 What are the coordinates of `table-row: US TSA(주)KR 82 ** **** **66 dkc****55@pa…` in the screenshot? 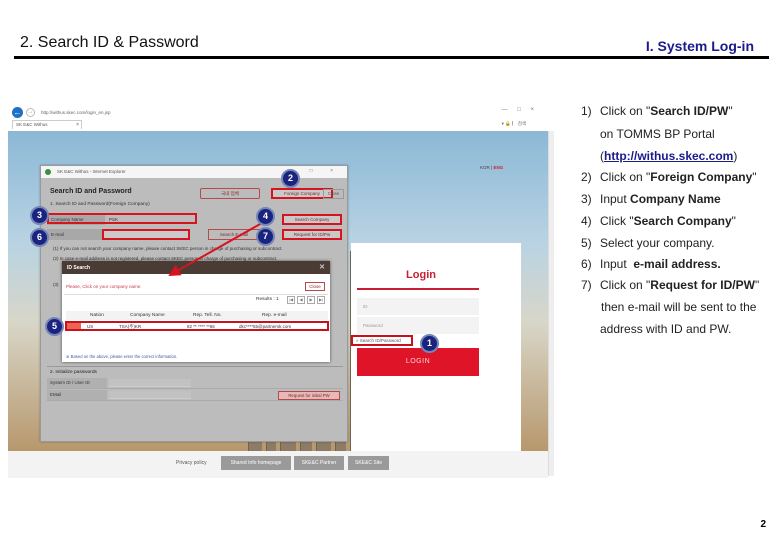 It's located at (197, 326).